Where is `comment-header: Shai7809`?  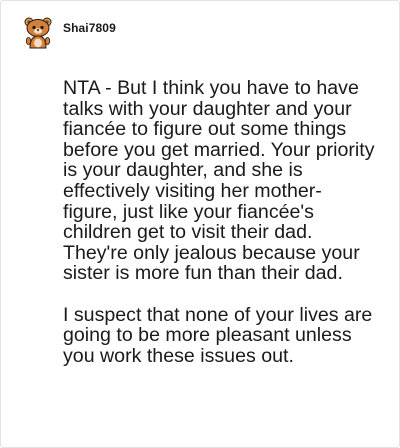
comment-header: Shai7809 is located at coordinates (68, 33).